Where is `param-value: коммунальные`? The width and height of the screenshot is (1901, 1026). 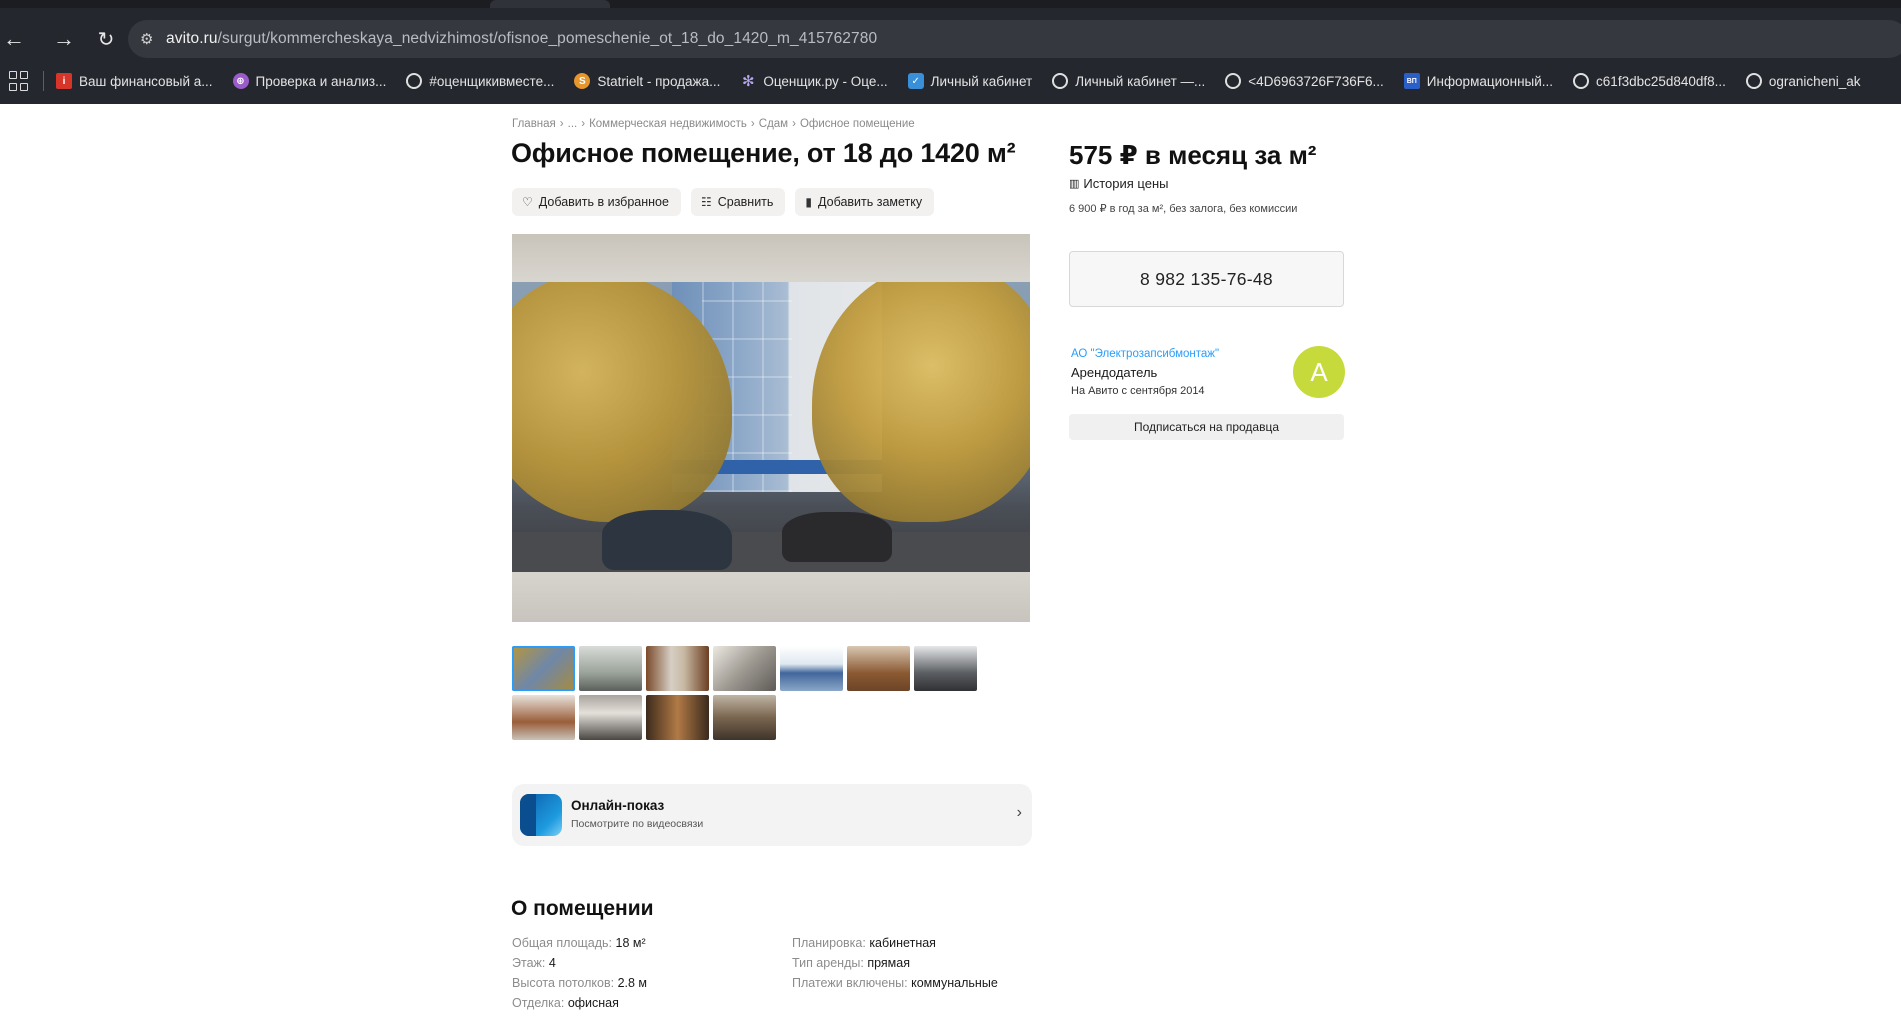 param-value: коммунальные is located at coordinates (954, 983).